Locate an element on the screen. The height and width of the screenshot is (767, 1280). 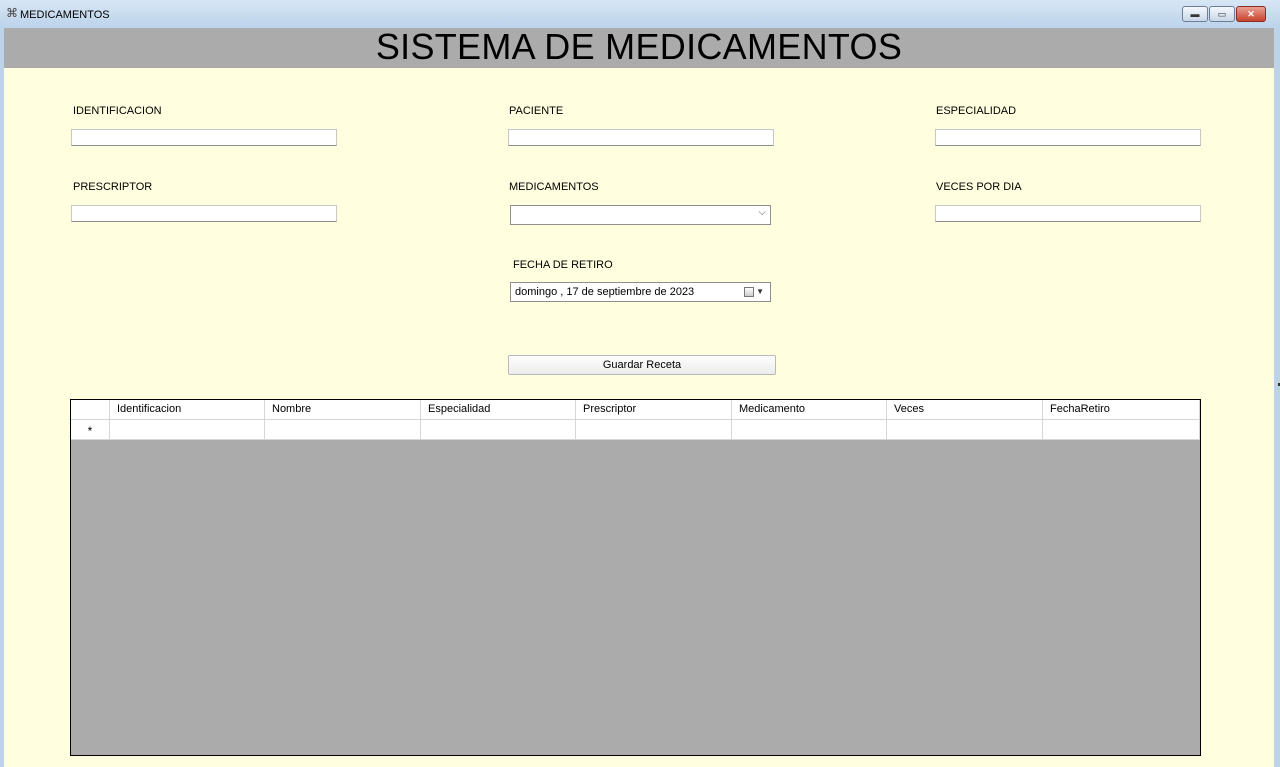
especialidad-label: ESPECIALIDAD is located at coordinates (976, 111).